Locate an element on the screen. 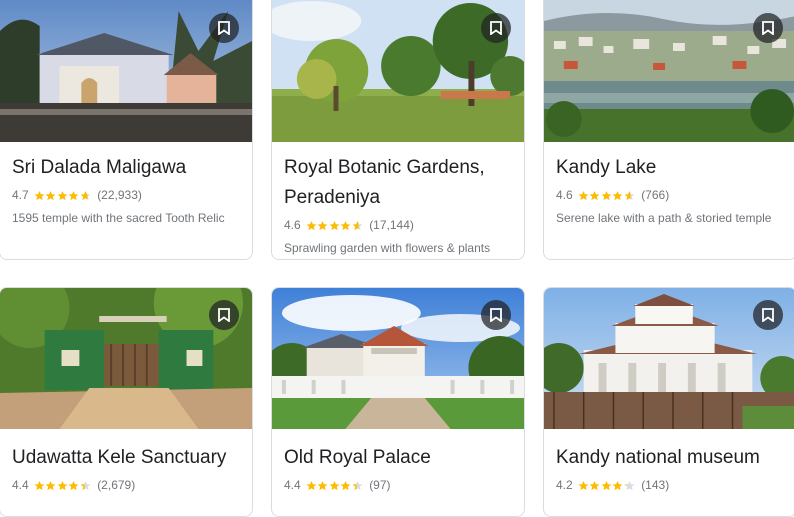  place-title: Sri Dalada Maligawa is located at coordinates (127, 168).